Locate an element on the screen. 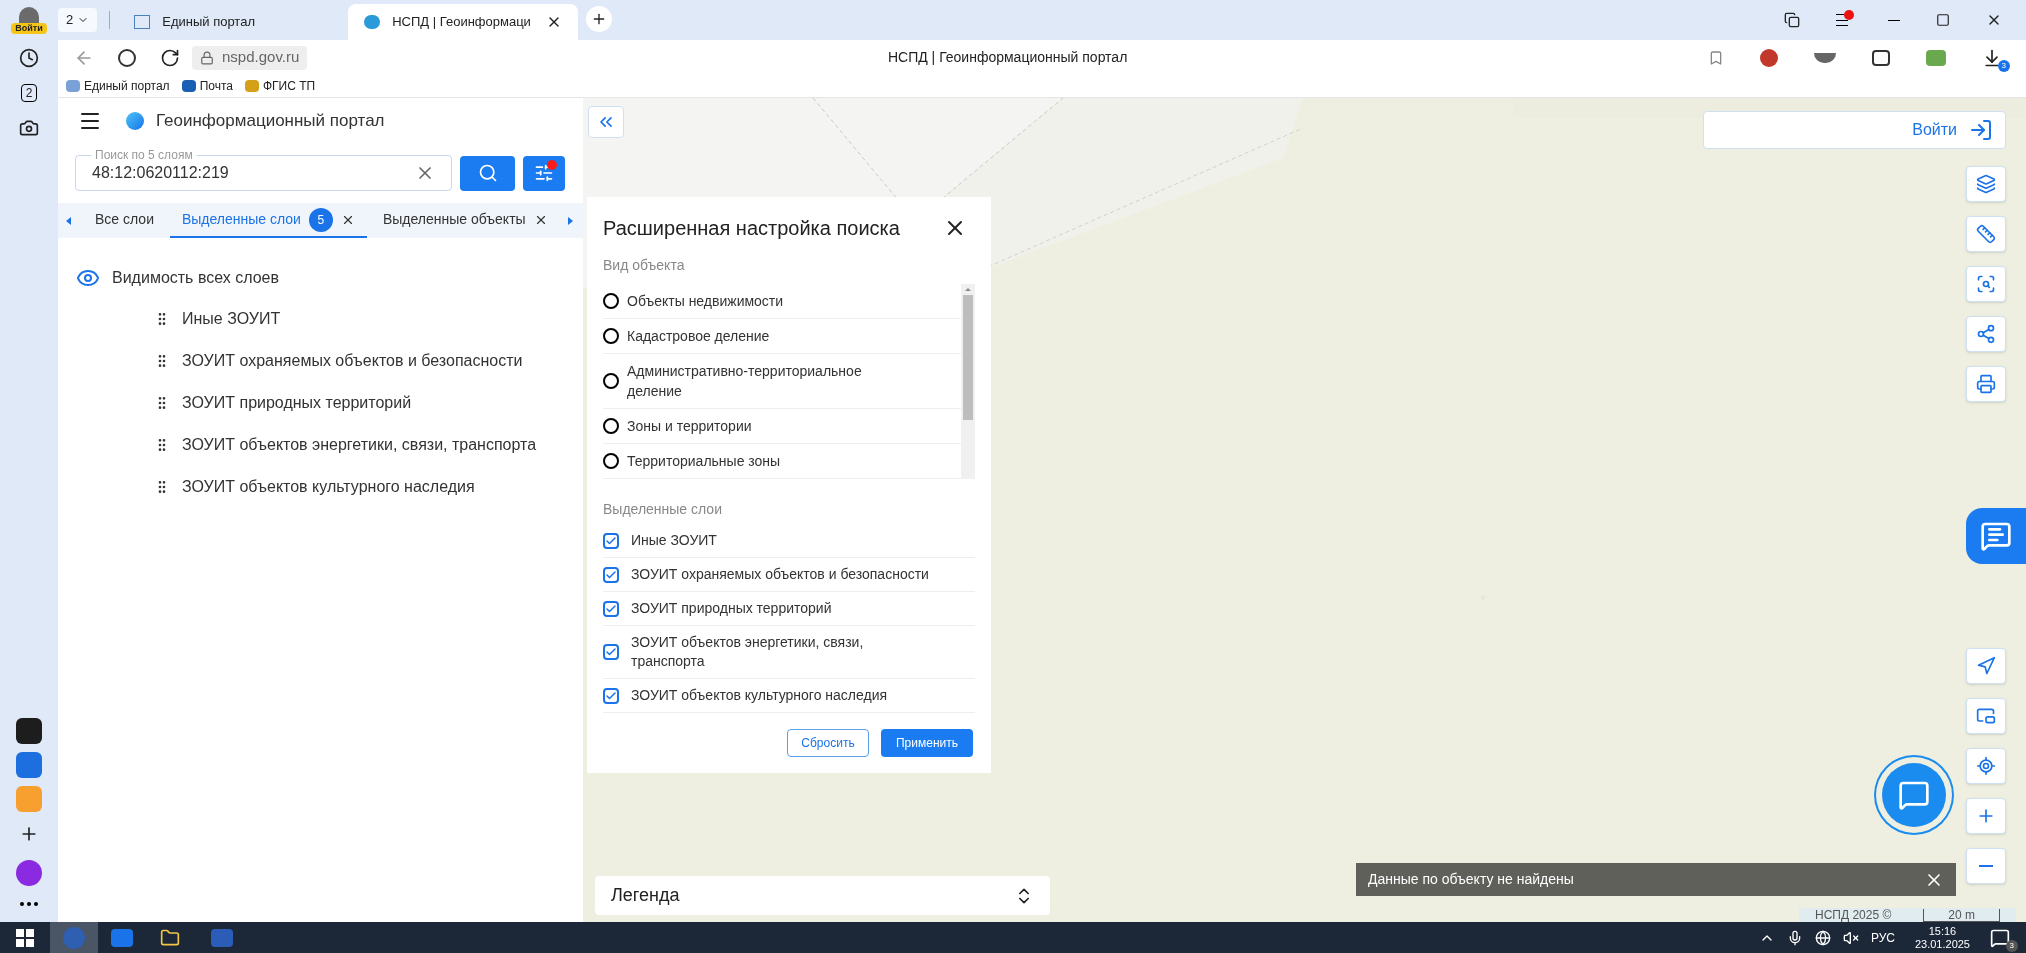 This screenshot has width=2026, height=953. search-value: 48:12:0620112:219 is located at coordinates (161, 173).